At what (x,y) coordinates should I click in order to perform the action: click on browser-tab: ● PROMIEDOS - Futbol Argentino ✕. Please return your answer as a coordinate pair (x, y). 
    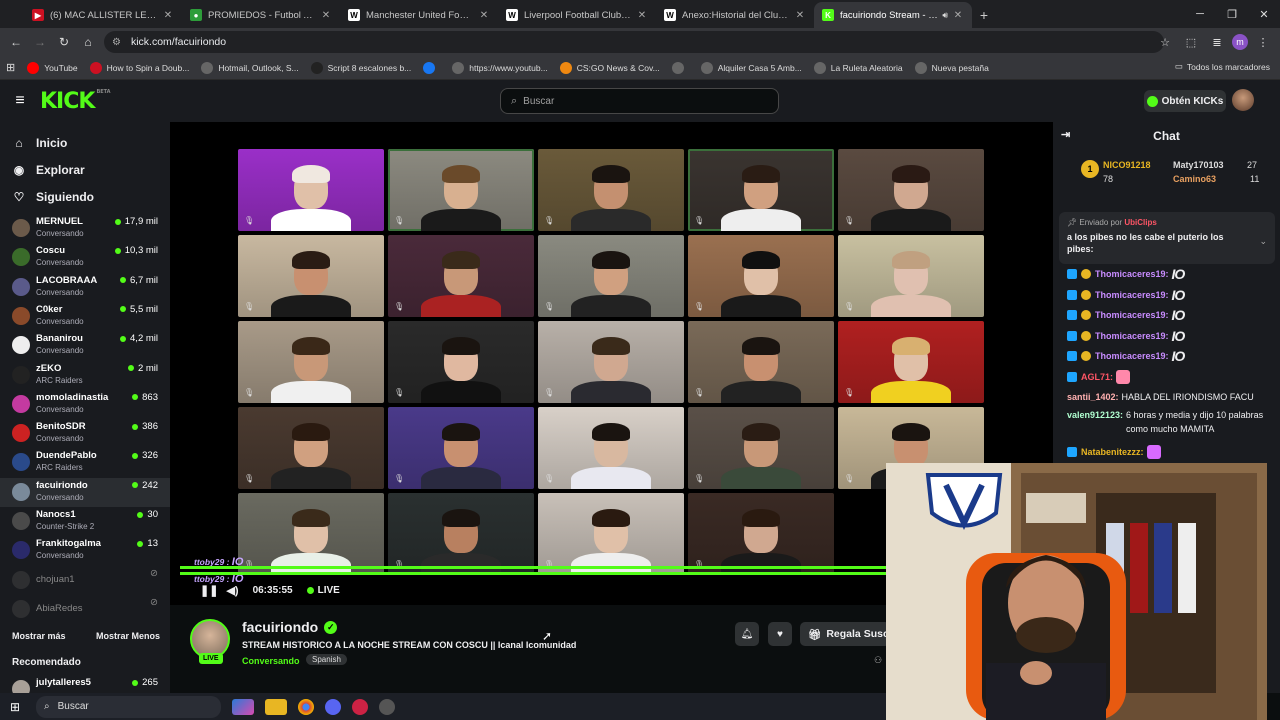
    Looking at the image, I should click on (261, 15).